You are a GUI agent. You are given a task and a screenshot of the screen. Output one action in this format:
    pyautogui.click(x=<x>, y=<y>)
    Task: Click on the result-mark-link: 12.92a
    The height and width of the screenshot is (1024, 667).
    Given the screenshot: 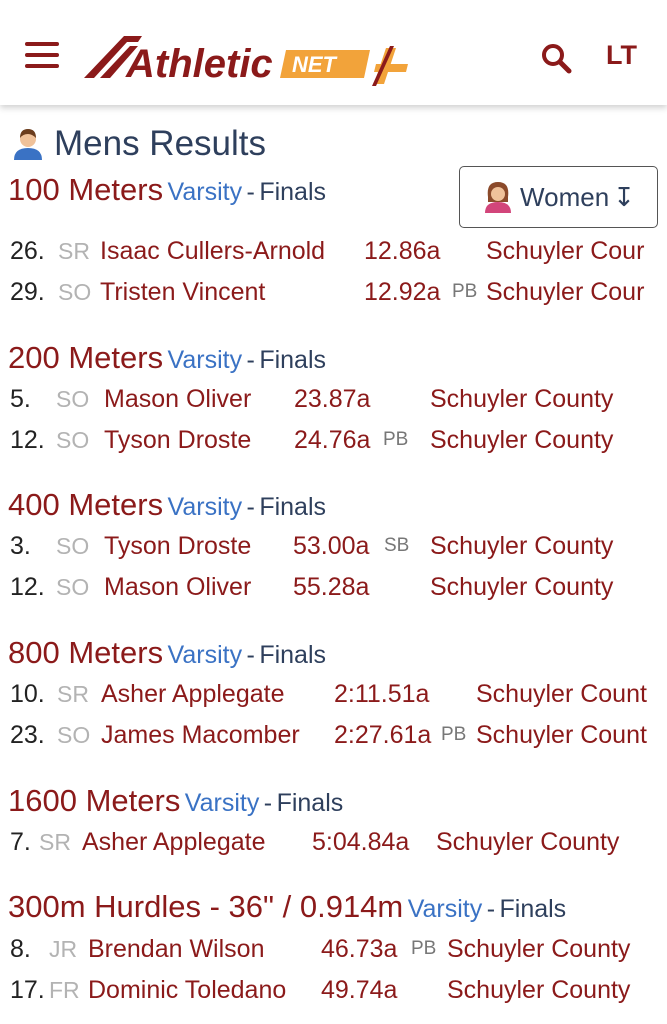 What is the action you would take?
    pyautogui.click(x=402, y=292)
    